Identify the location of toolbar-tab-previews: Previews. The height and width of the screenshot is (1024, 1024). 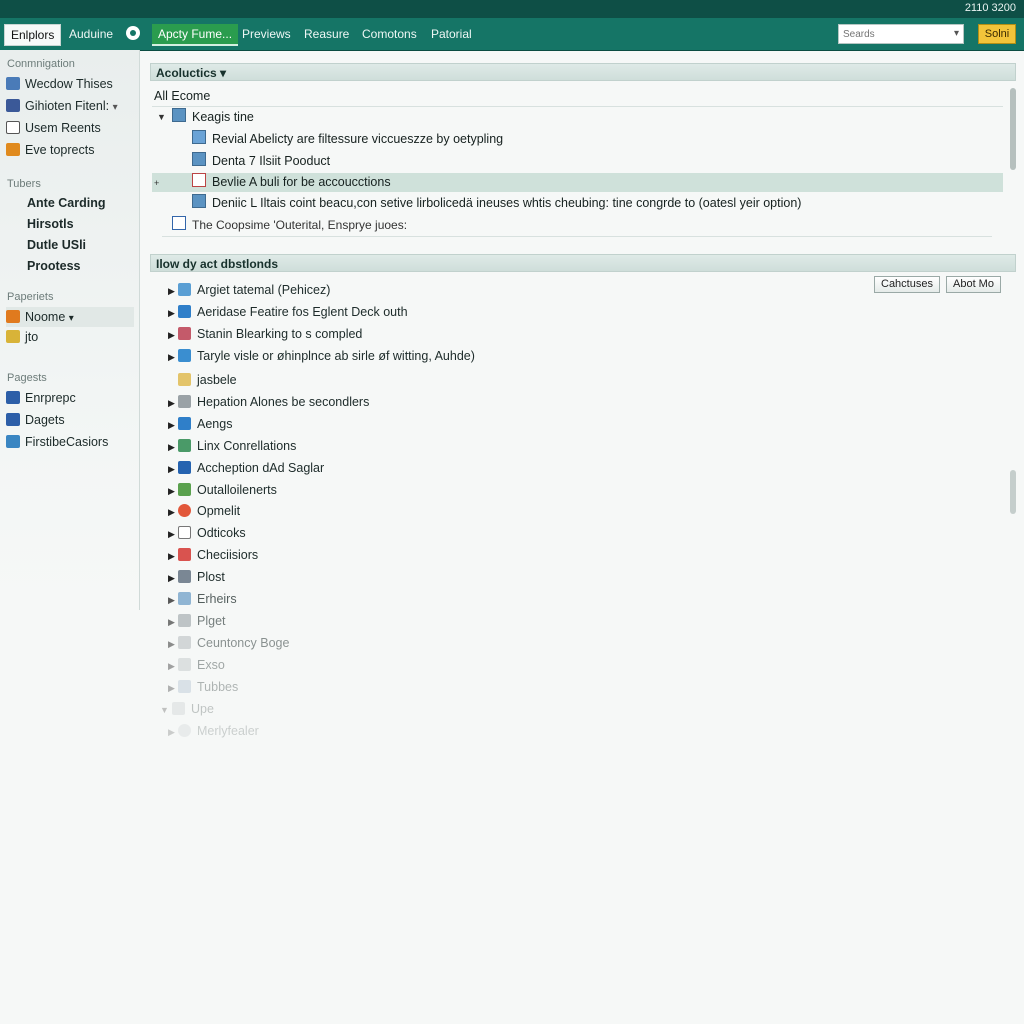
(266, 34).